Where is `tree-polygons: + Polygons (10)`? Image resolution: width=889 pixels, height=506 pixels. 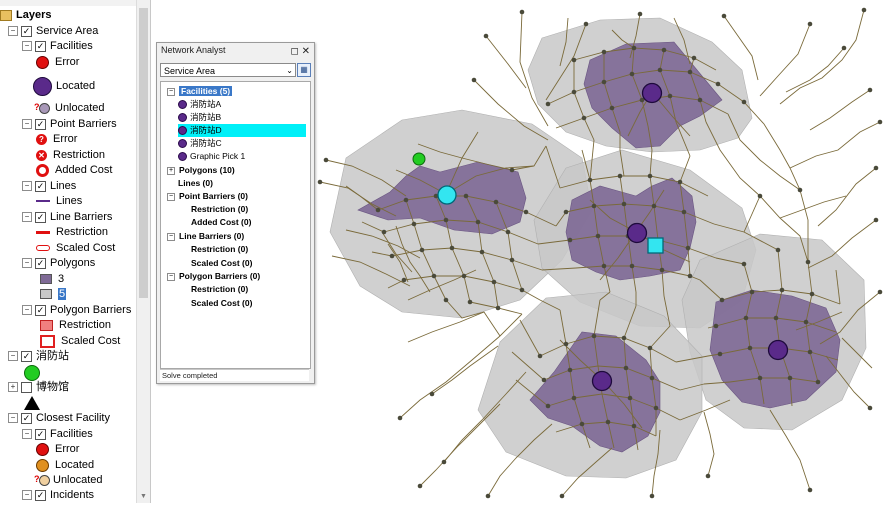
tree-polygons: + Polygons (10) is located at coordinates (201, 170).